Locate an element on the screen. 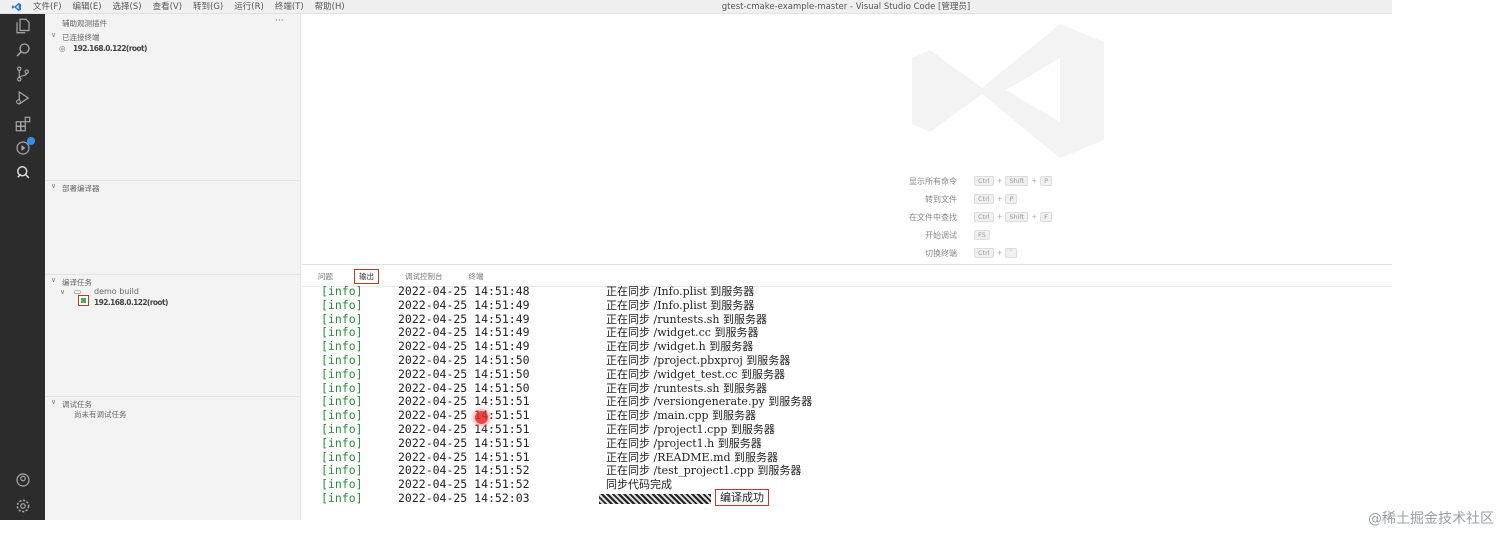 Image resolution: width=1512 pixels, height=544 pixels. task-demo-build: demo build is located at coordinates (116, 291).